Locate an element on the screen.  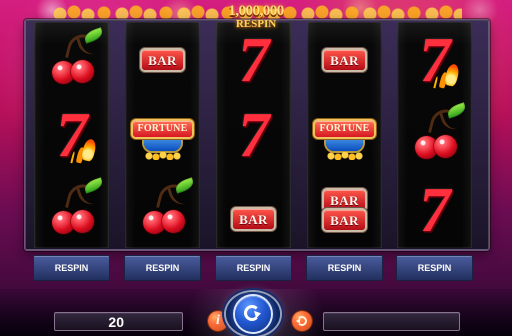
respin-button-reel-2: RESPIN is located at coordinates (162, 268).